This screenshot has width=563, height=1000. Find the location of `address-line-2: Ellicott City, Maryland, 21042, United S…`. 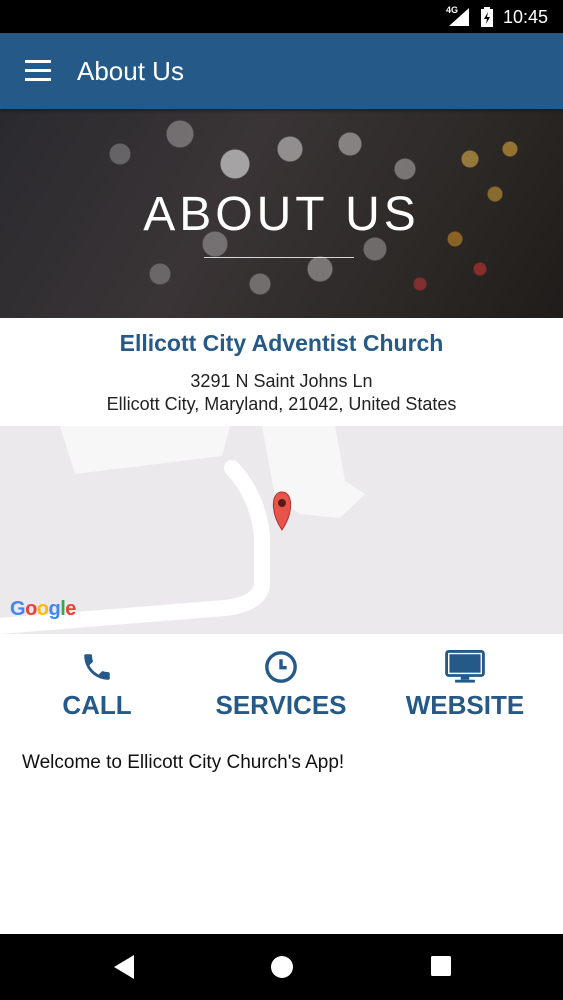

address-line-2: Ellicott City, Maryland, 21042, United S… is located at coordinates (281, 404).